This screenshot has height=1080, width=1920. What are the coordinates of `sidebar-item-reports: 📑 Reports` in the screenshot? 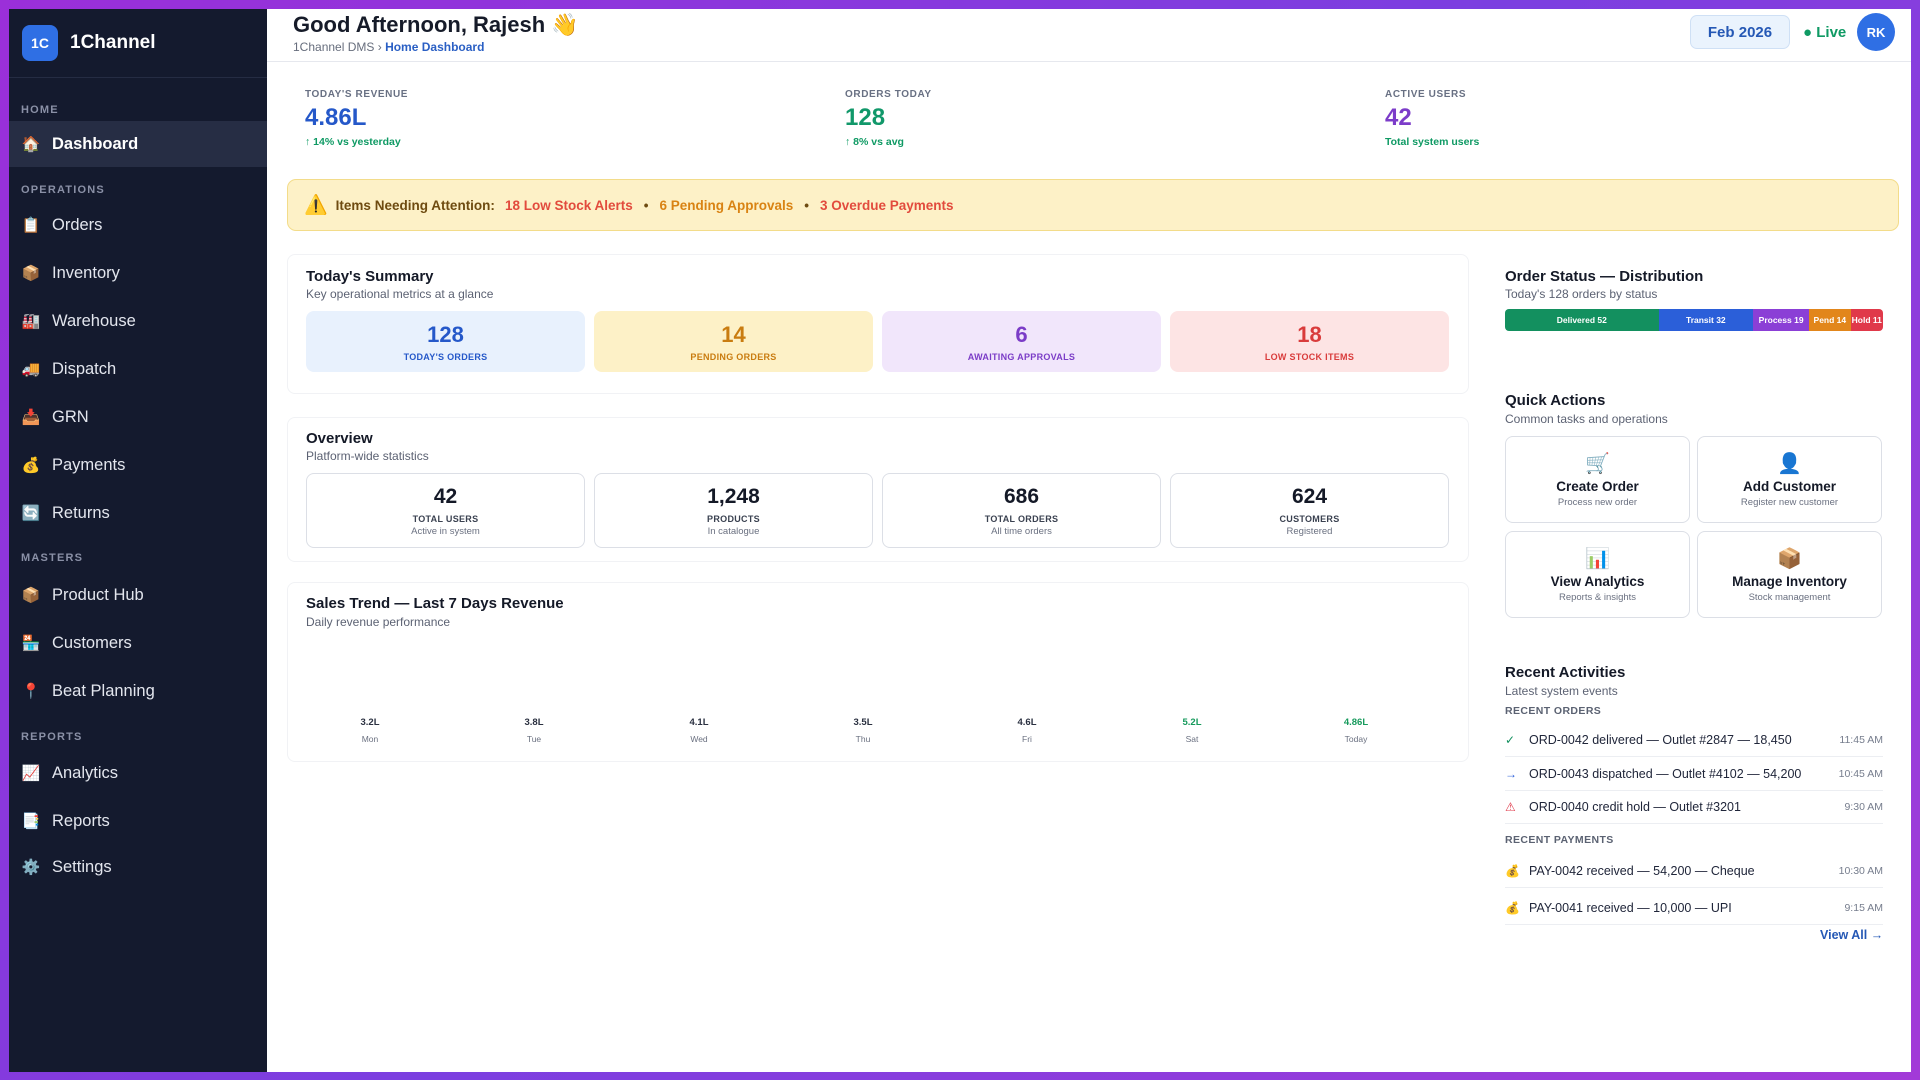 It's located at (138, 821).